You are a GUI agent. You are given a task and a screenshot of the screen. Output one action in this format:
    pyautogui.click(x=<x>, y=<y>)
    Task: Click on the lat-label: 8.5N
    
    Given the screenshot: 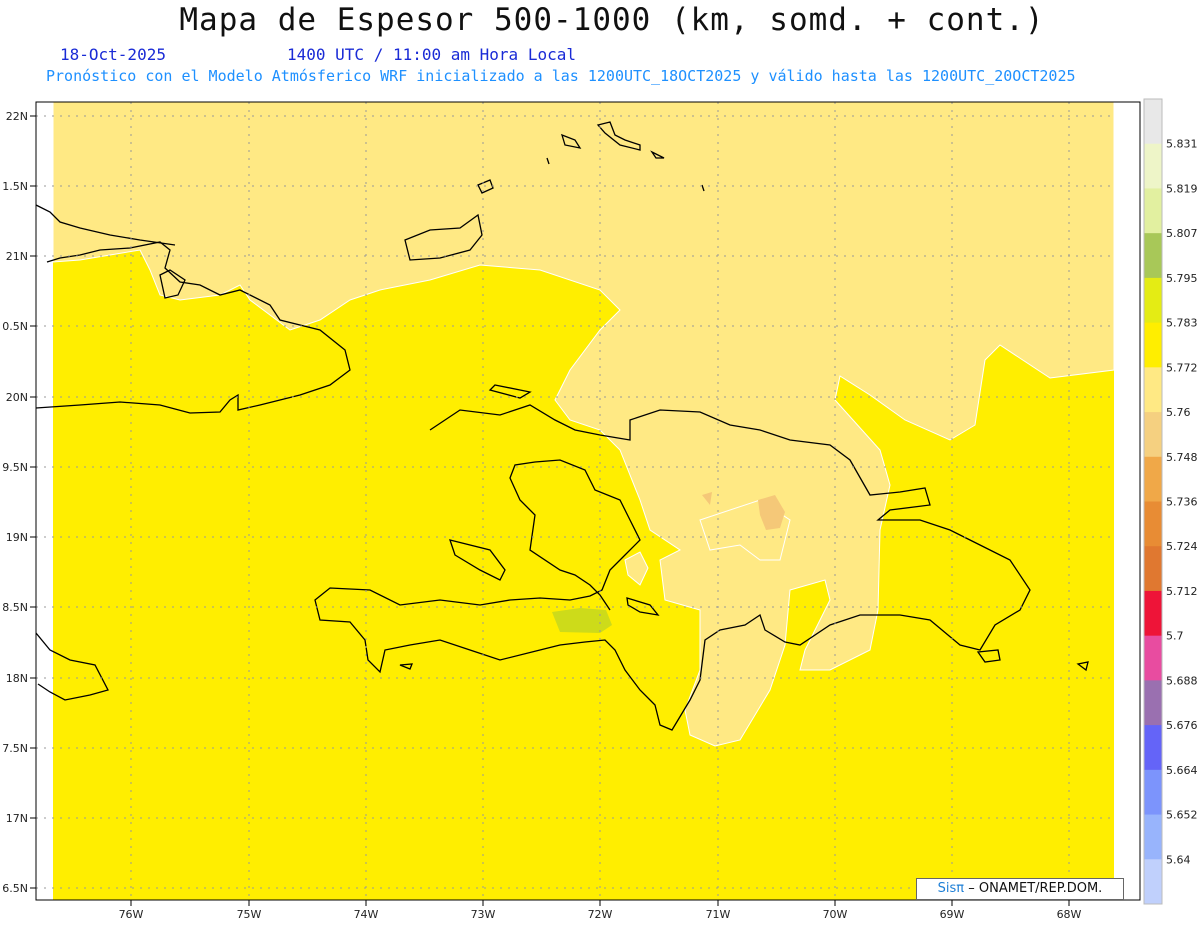 What is the action you would take?
    pyautogui.click(x=15, y=607)
    